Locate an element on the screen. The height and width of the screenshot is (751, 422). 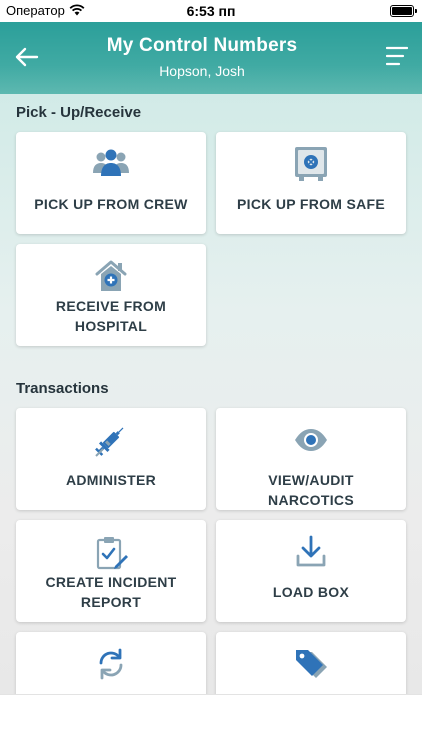
clock: 6:53 пп is located at coordinates (211, 11).